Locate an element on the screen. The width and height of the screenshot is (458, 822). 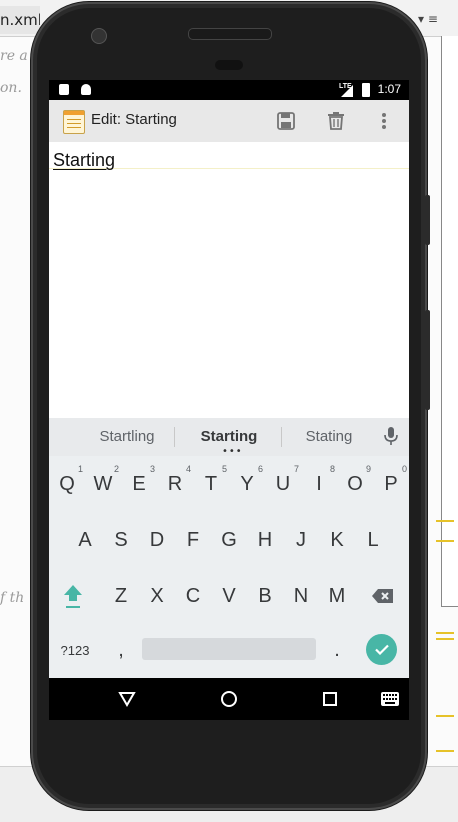
key-c: C is located at coordinates (193, 596).